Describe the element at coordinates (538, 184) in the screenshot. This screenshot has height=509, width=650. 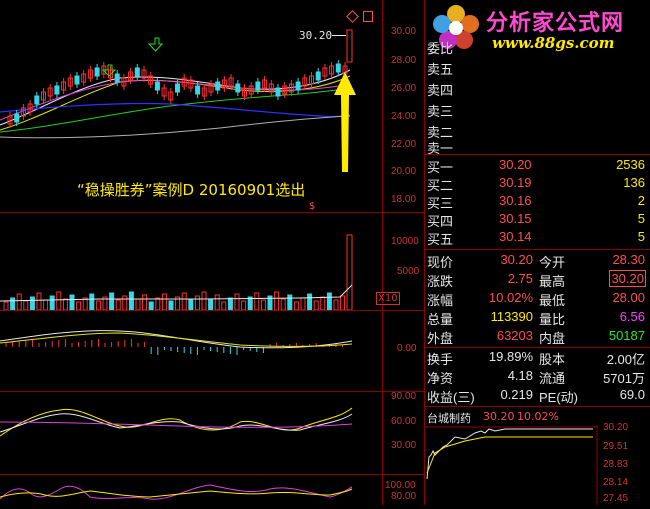
I see `buy-level-row: 买二 30.19 136` at that location.